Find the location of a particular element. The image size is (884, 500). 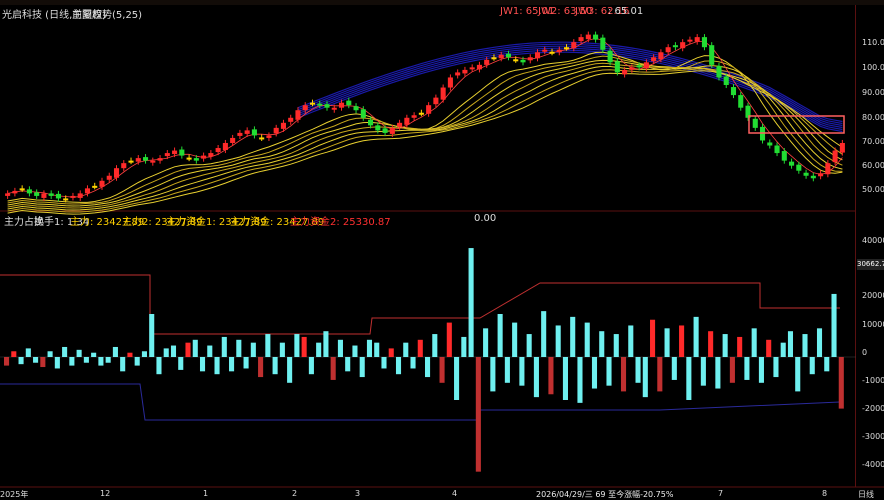

trend-indicator-label: 主图趋势(5,25) is located at coordinates (107, 13).